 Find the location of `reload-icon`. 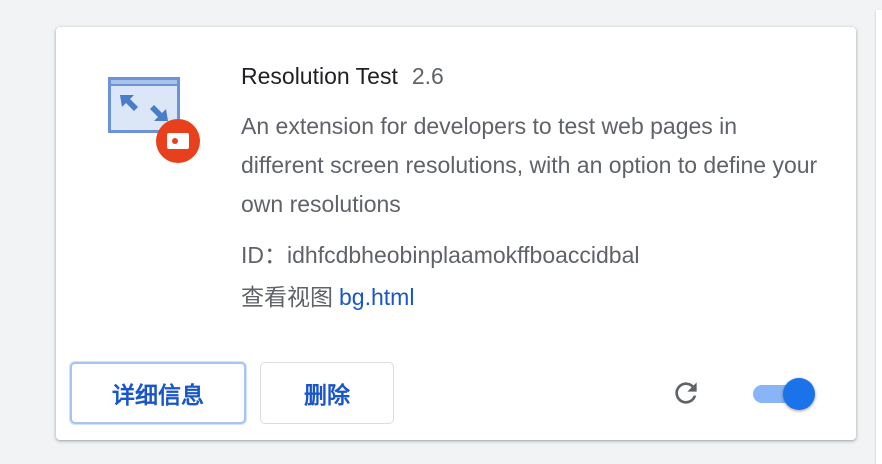

reload-icon is located at coordinates (686, 393).